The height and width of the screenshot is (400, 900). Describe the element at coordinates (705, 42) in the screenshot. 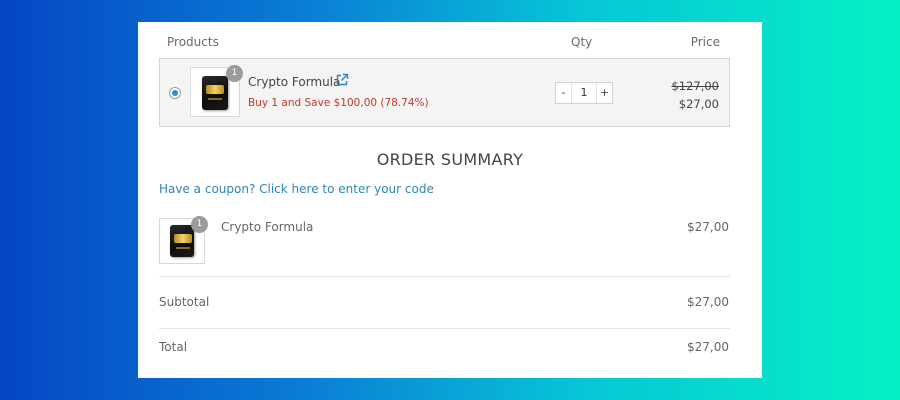

I see `price-column-header: Price` at that location.